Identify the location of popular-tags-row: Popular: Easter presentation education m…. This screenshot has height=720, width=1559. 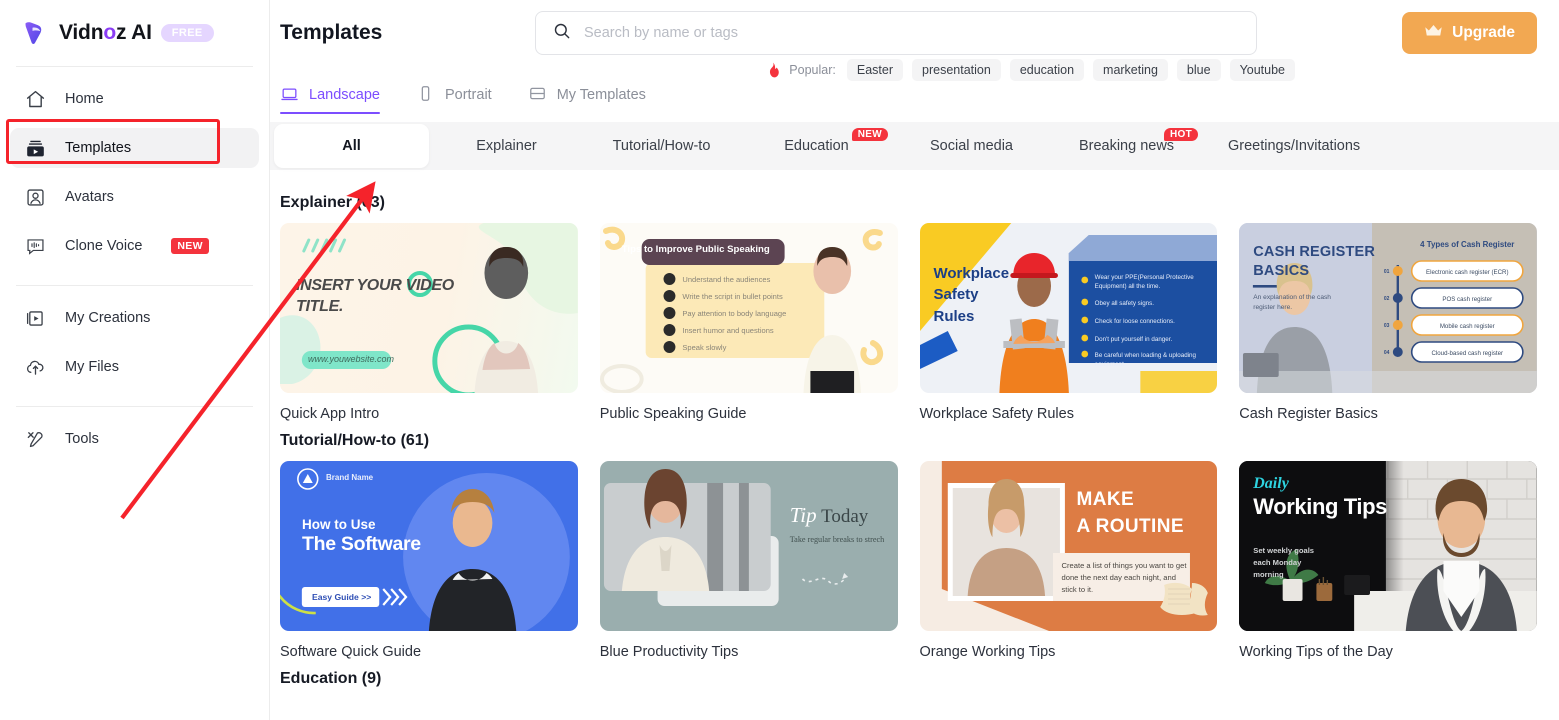
(915, 70).